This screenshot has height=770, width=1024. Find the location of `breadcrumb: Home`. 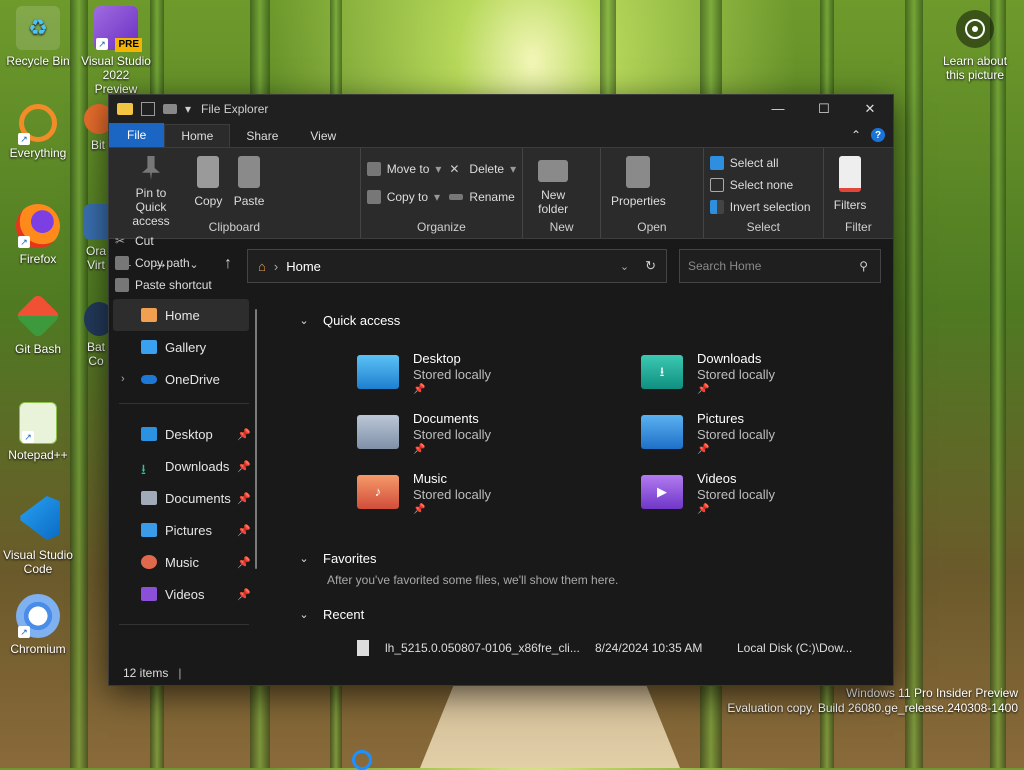

breadcrumb: Home is located at coordinates (303, 266).